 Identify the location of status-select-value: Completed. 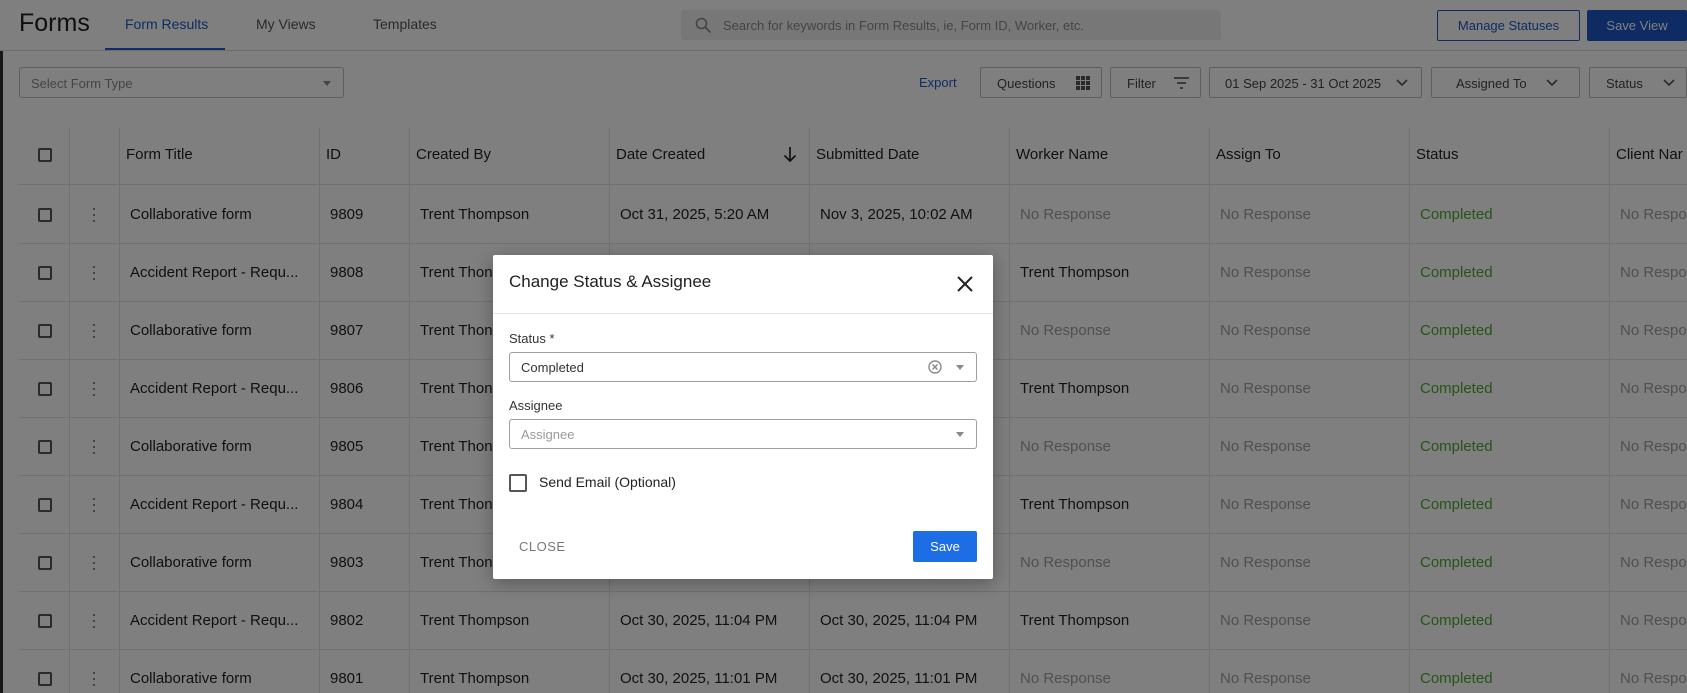
(552, 367).